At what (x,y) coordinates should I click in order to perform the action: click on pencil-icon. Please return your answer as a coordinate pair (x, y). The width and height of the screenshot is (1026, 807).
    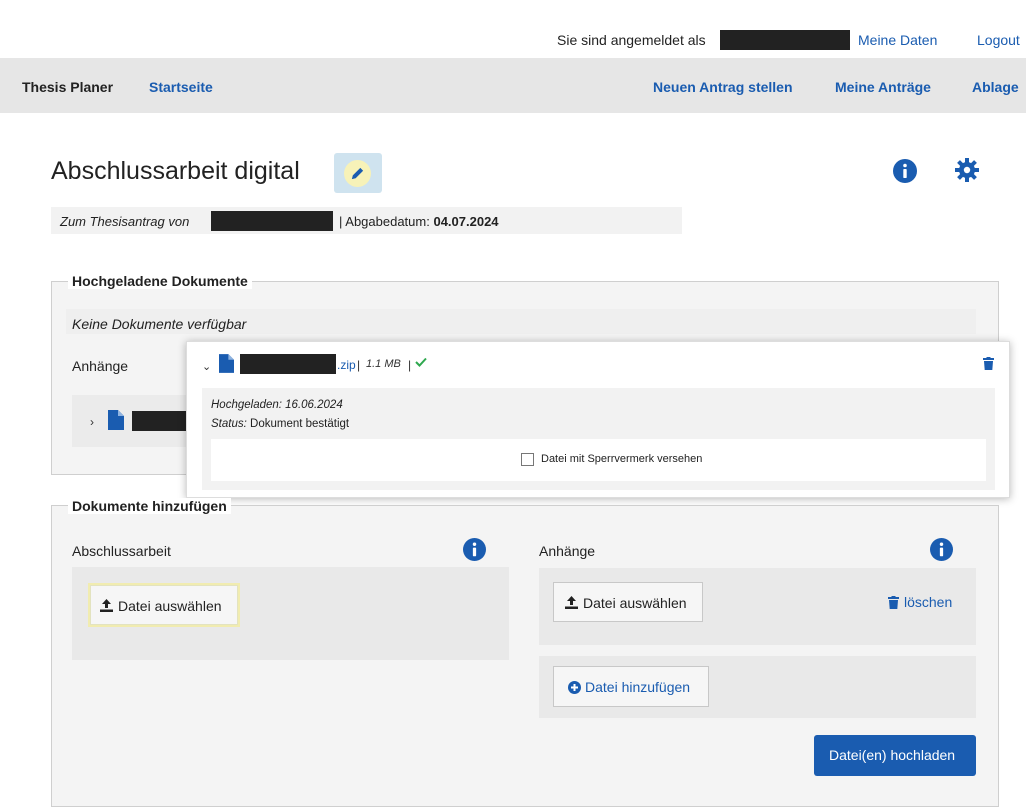
    Looking at the image, I should click on (357, 173).